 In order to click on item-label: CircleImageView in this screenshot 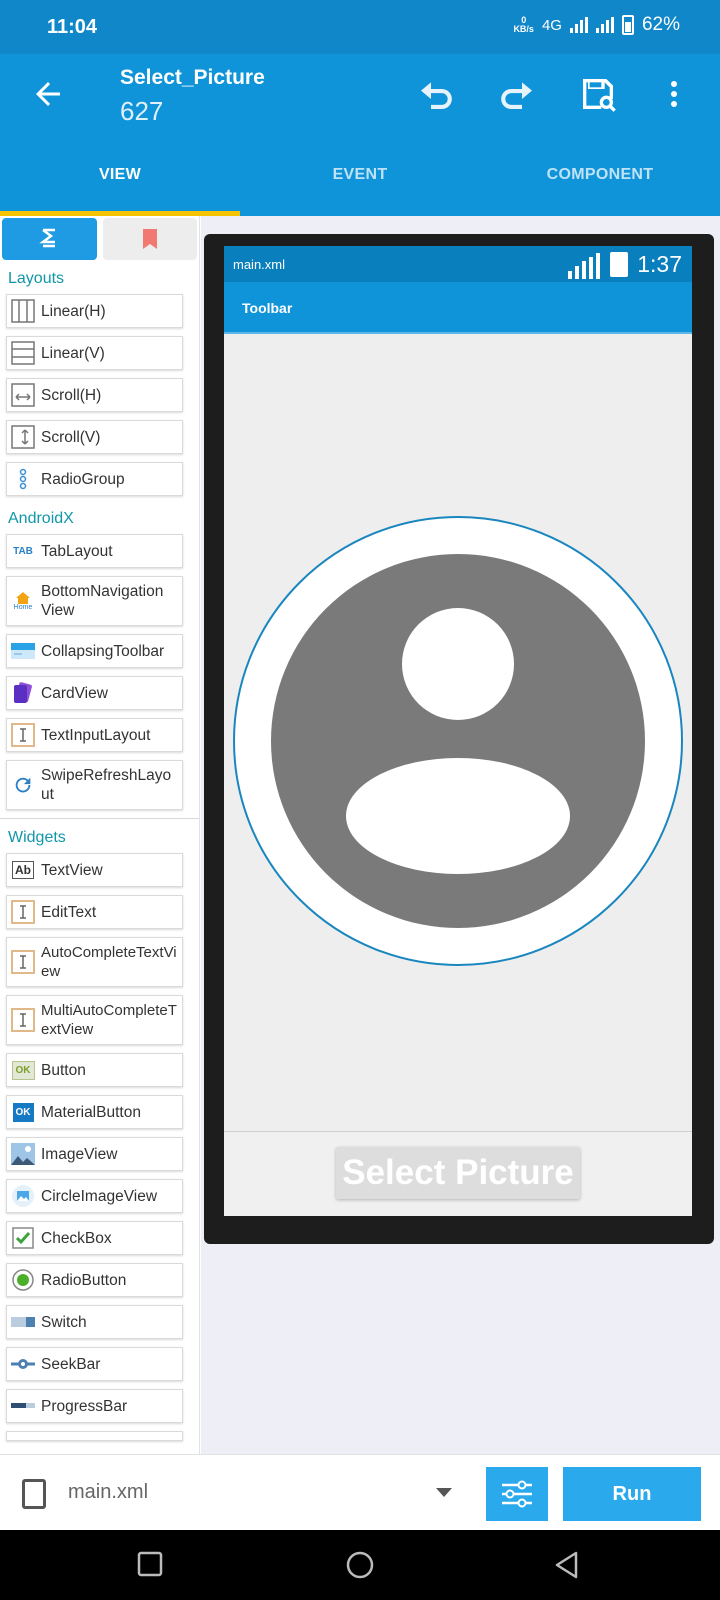, I will do `click(99, 1196)`.